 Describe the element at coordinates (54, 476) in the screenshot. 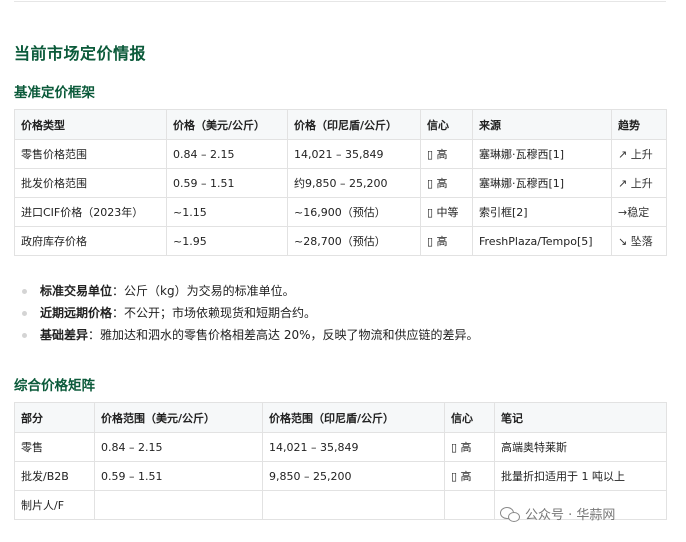

I see `table-cell: 批发/B2B` at that location.